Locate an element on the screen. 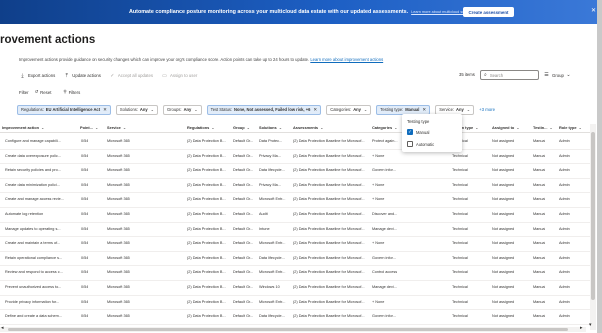  check-icon: ✓ is located at coordinates (112, 75).